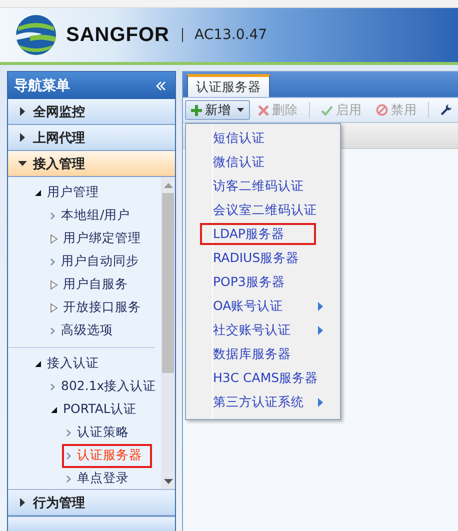  I want to click on down-triangle-icon, so click(22, 163).